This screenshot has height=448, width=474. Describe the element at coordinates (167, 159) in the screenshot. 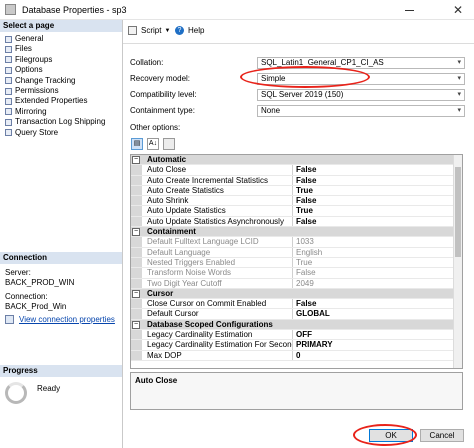

I see `property-name: Automatic` at that location.